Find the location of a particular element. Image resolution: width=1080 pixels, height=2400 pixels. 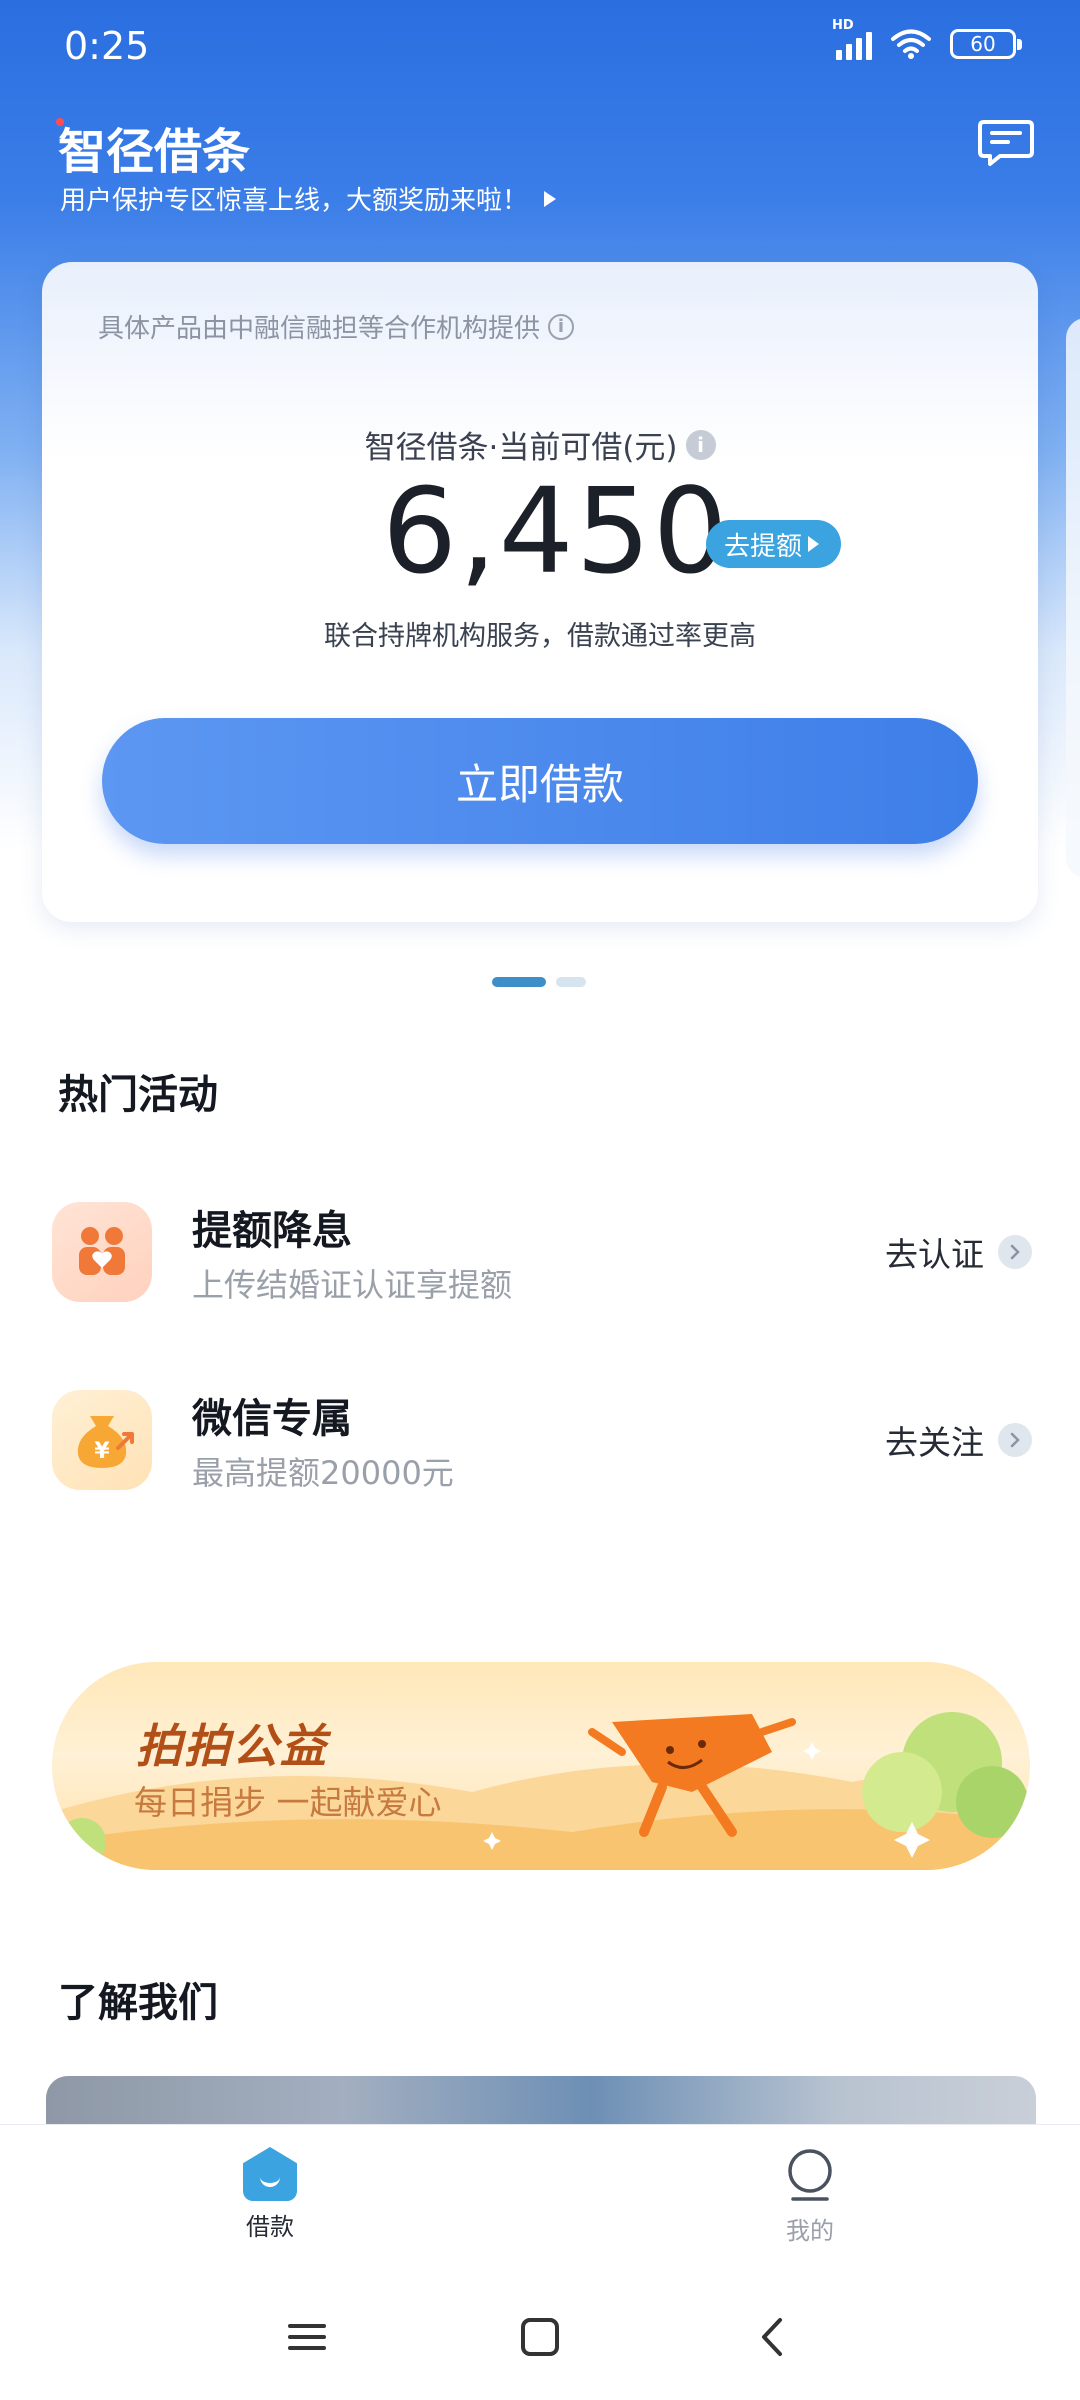

home-button-icon is located at coordinates (540, 2337).